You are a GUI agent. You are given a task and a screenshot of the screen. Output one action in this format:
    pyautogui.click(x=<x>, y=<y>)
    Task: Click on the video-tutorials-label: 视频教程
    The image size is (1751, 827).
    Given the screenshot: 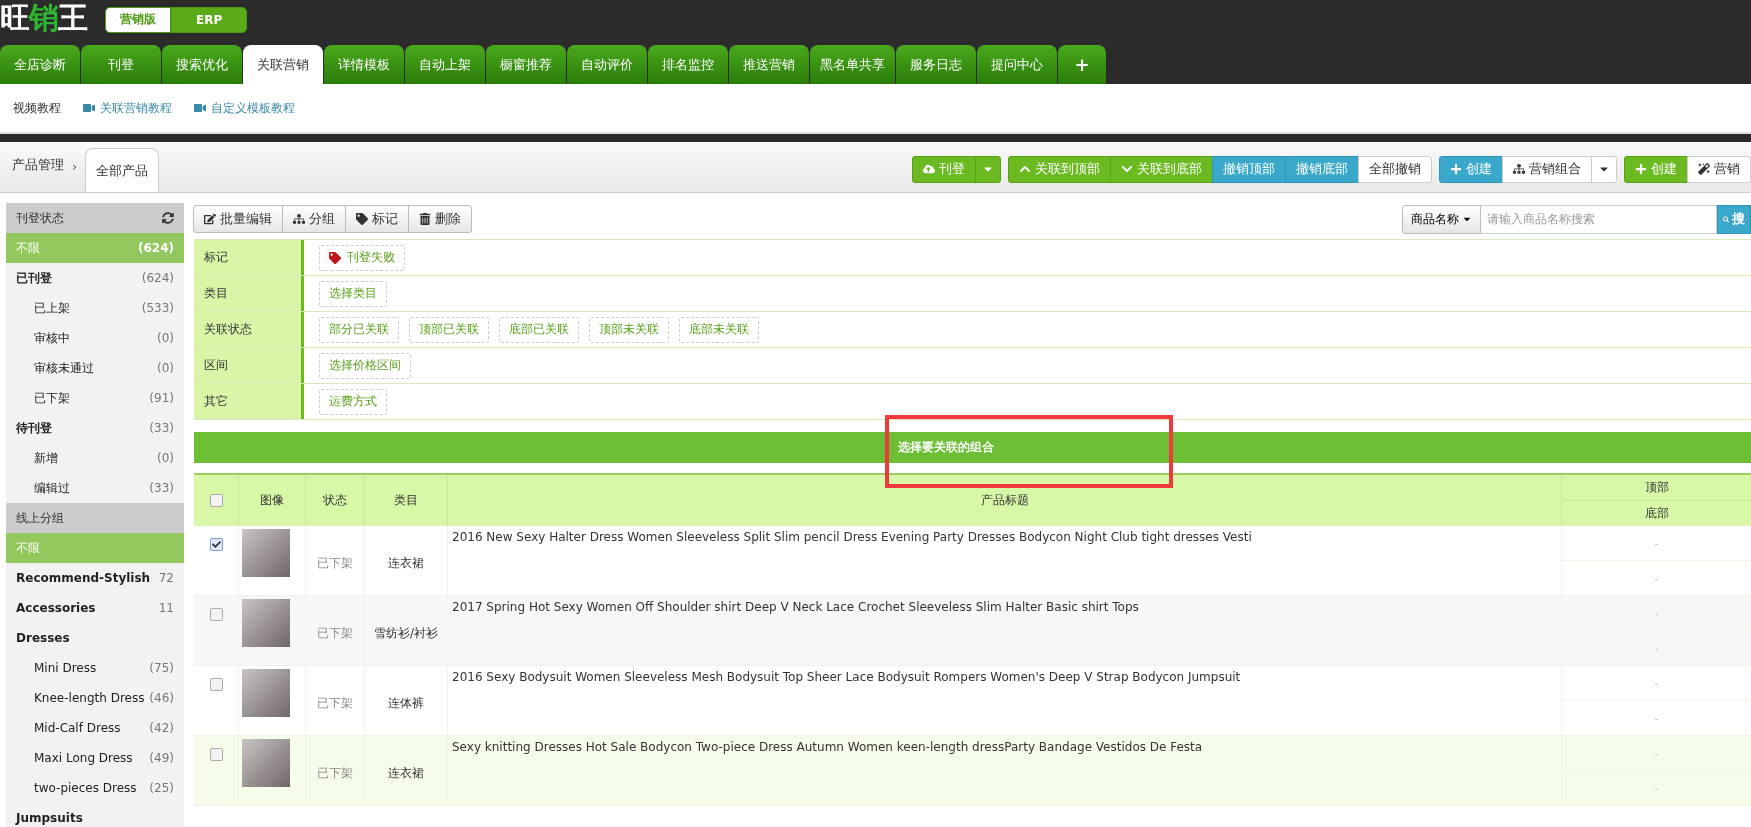 What is the action you would take?
    pyautogui.click(x=37, y=108)
    